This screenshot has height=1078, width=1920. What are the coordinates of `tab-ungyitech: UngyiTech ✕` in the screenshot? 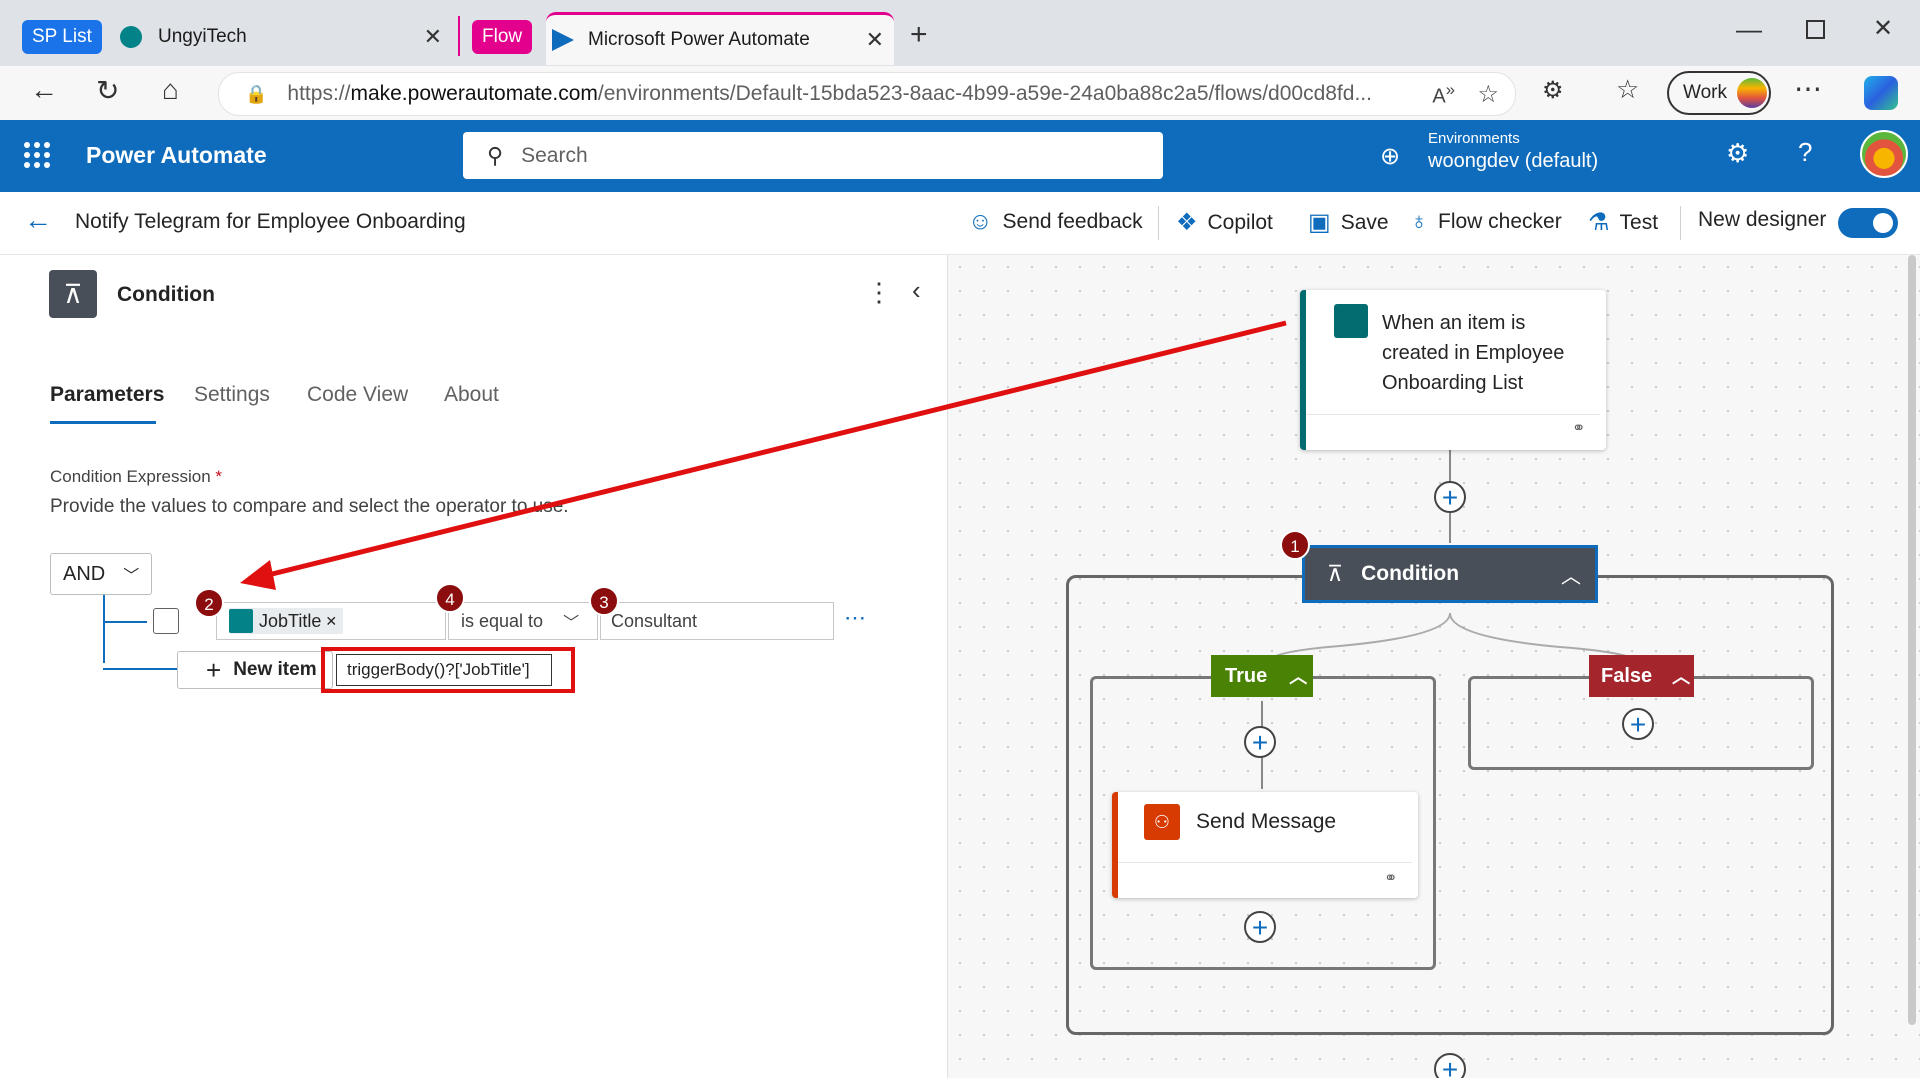 It's located at (282, 37).